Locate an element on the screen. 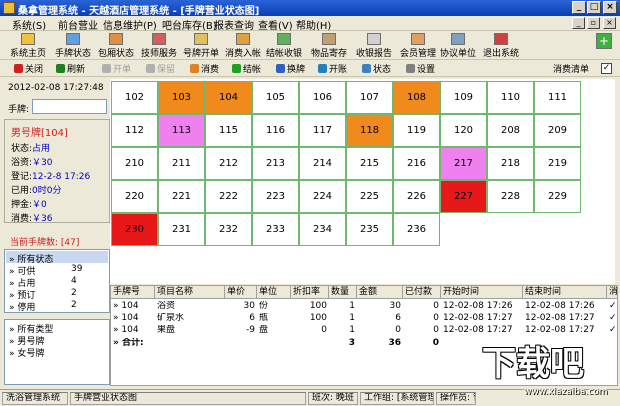  menu-help: 帮助(H) is located at coordinates (313, 24).